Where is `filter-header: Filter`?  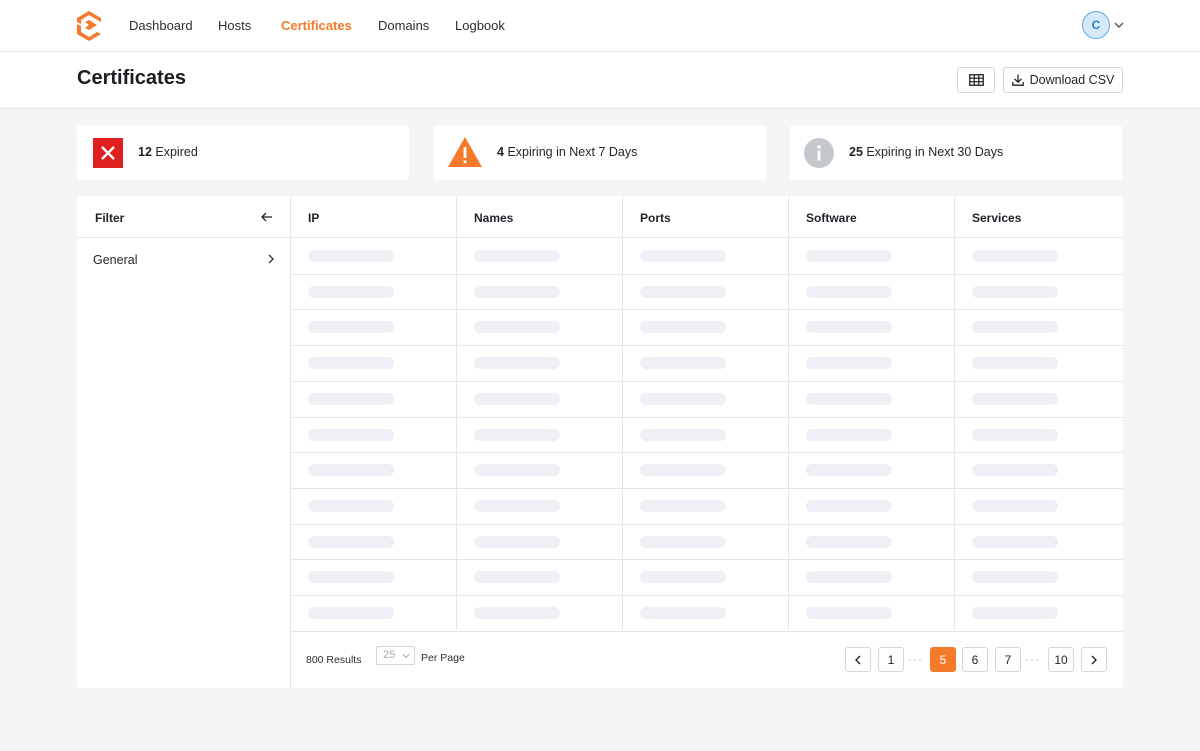
filter-header: Filter is located at coordinates (183, 217).